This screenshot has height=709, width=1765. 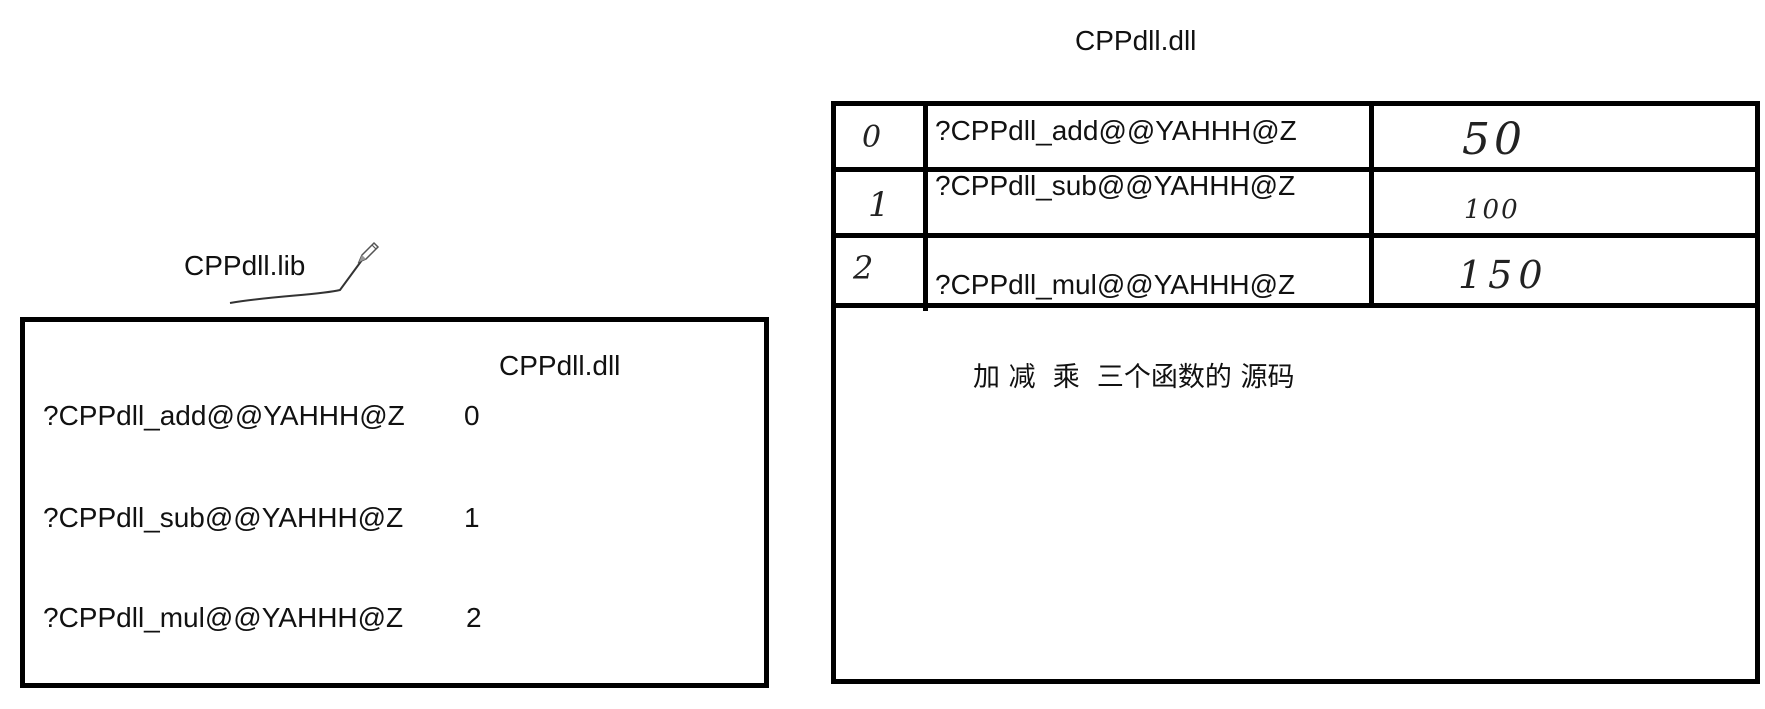 What do you see at coordinates (1115, 185) in the screenshot?
I see `table-cell-symbol: ?CPPdll_sub@@YAHHH@Z` at bounding box center [1115, 185].